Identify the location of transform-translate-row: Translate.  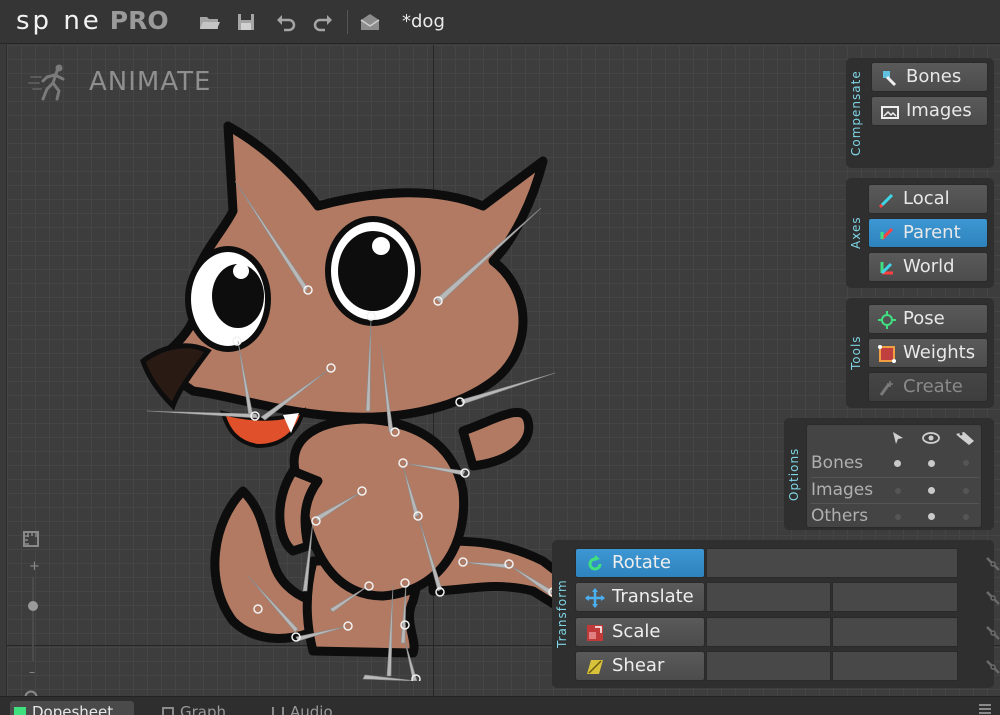
(787, 597).